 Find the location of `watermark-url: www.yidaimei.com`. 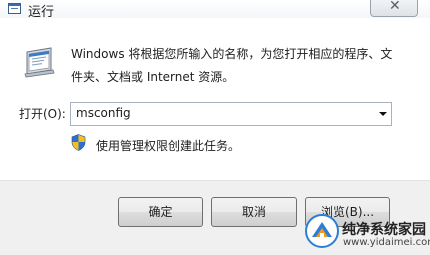

watermark-url: www.yidaimei.com is located at coordinates (386, 242).